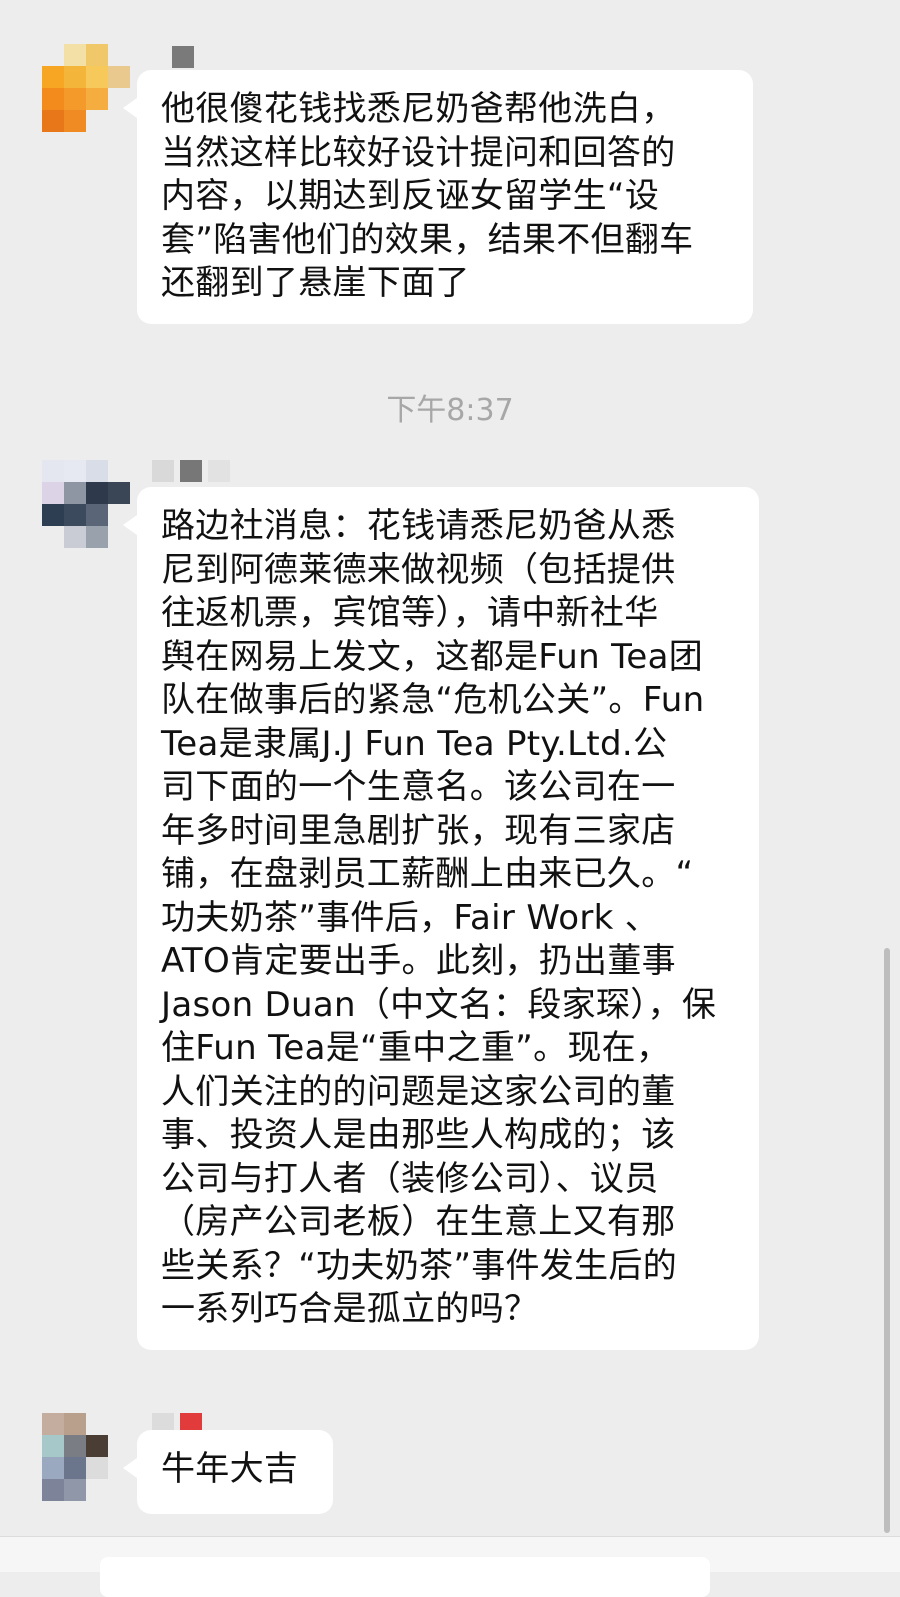 The image size is (900, 1597). What do you see at coordinates (230, 1469) in the screenshot?
I see `message-line: 牛年大吉` at bounding box center [230, 1469].